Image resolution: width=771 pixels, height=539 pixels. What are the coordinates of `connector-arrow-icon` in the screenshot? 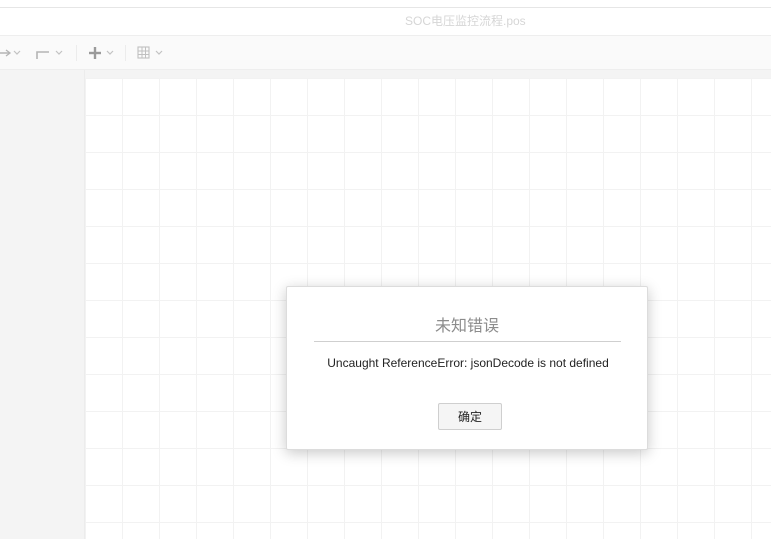 It's located at (10, 53).